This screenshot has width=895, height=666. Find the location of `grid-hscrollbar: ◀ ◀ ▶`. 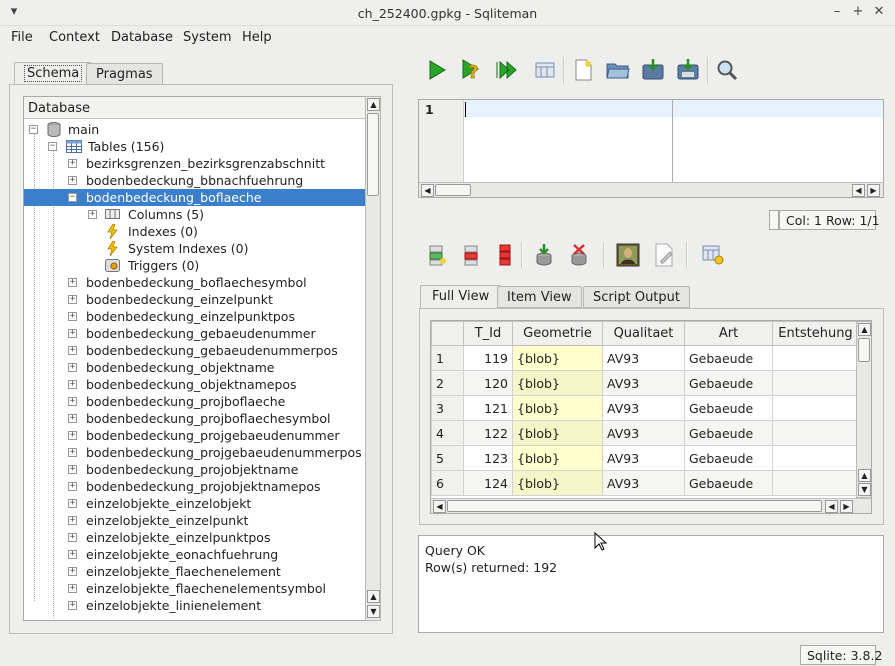

grid-hscrollbar: ◀ ◀ ▶ is located at coordinates (651, 505).